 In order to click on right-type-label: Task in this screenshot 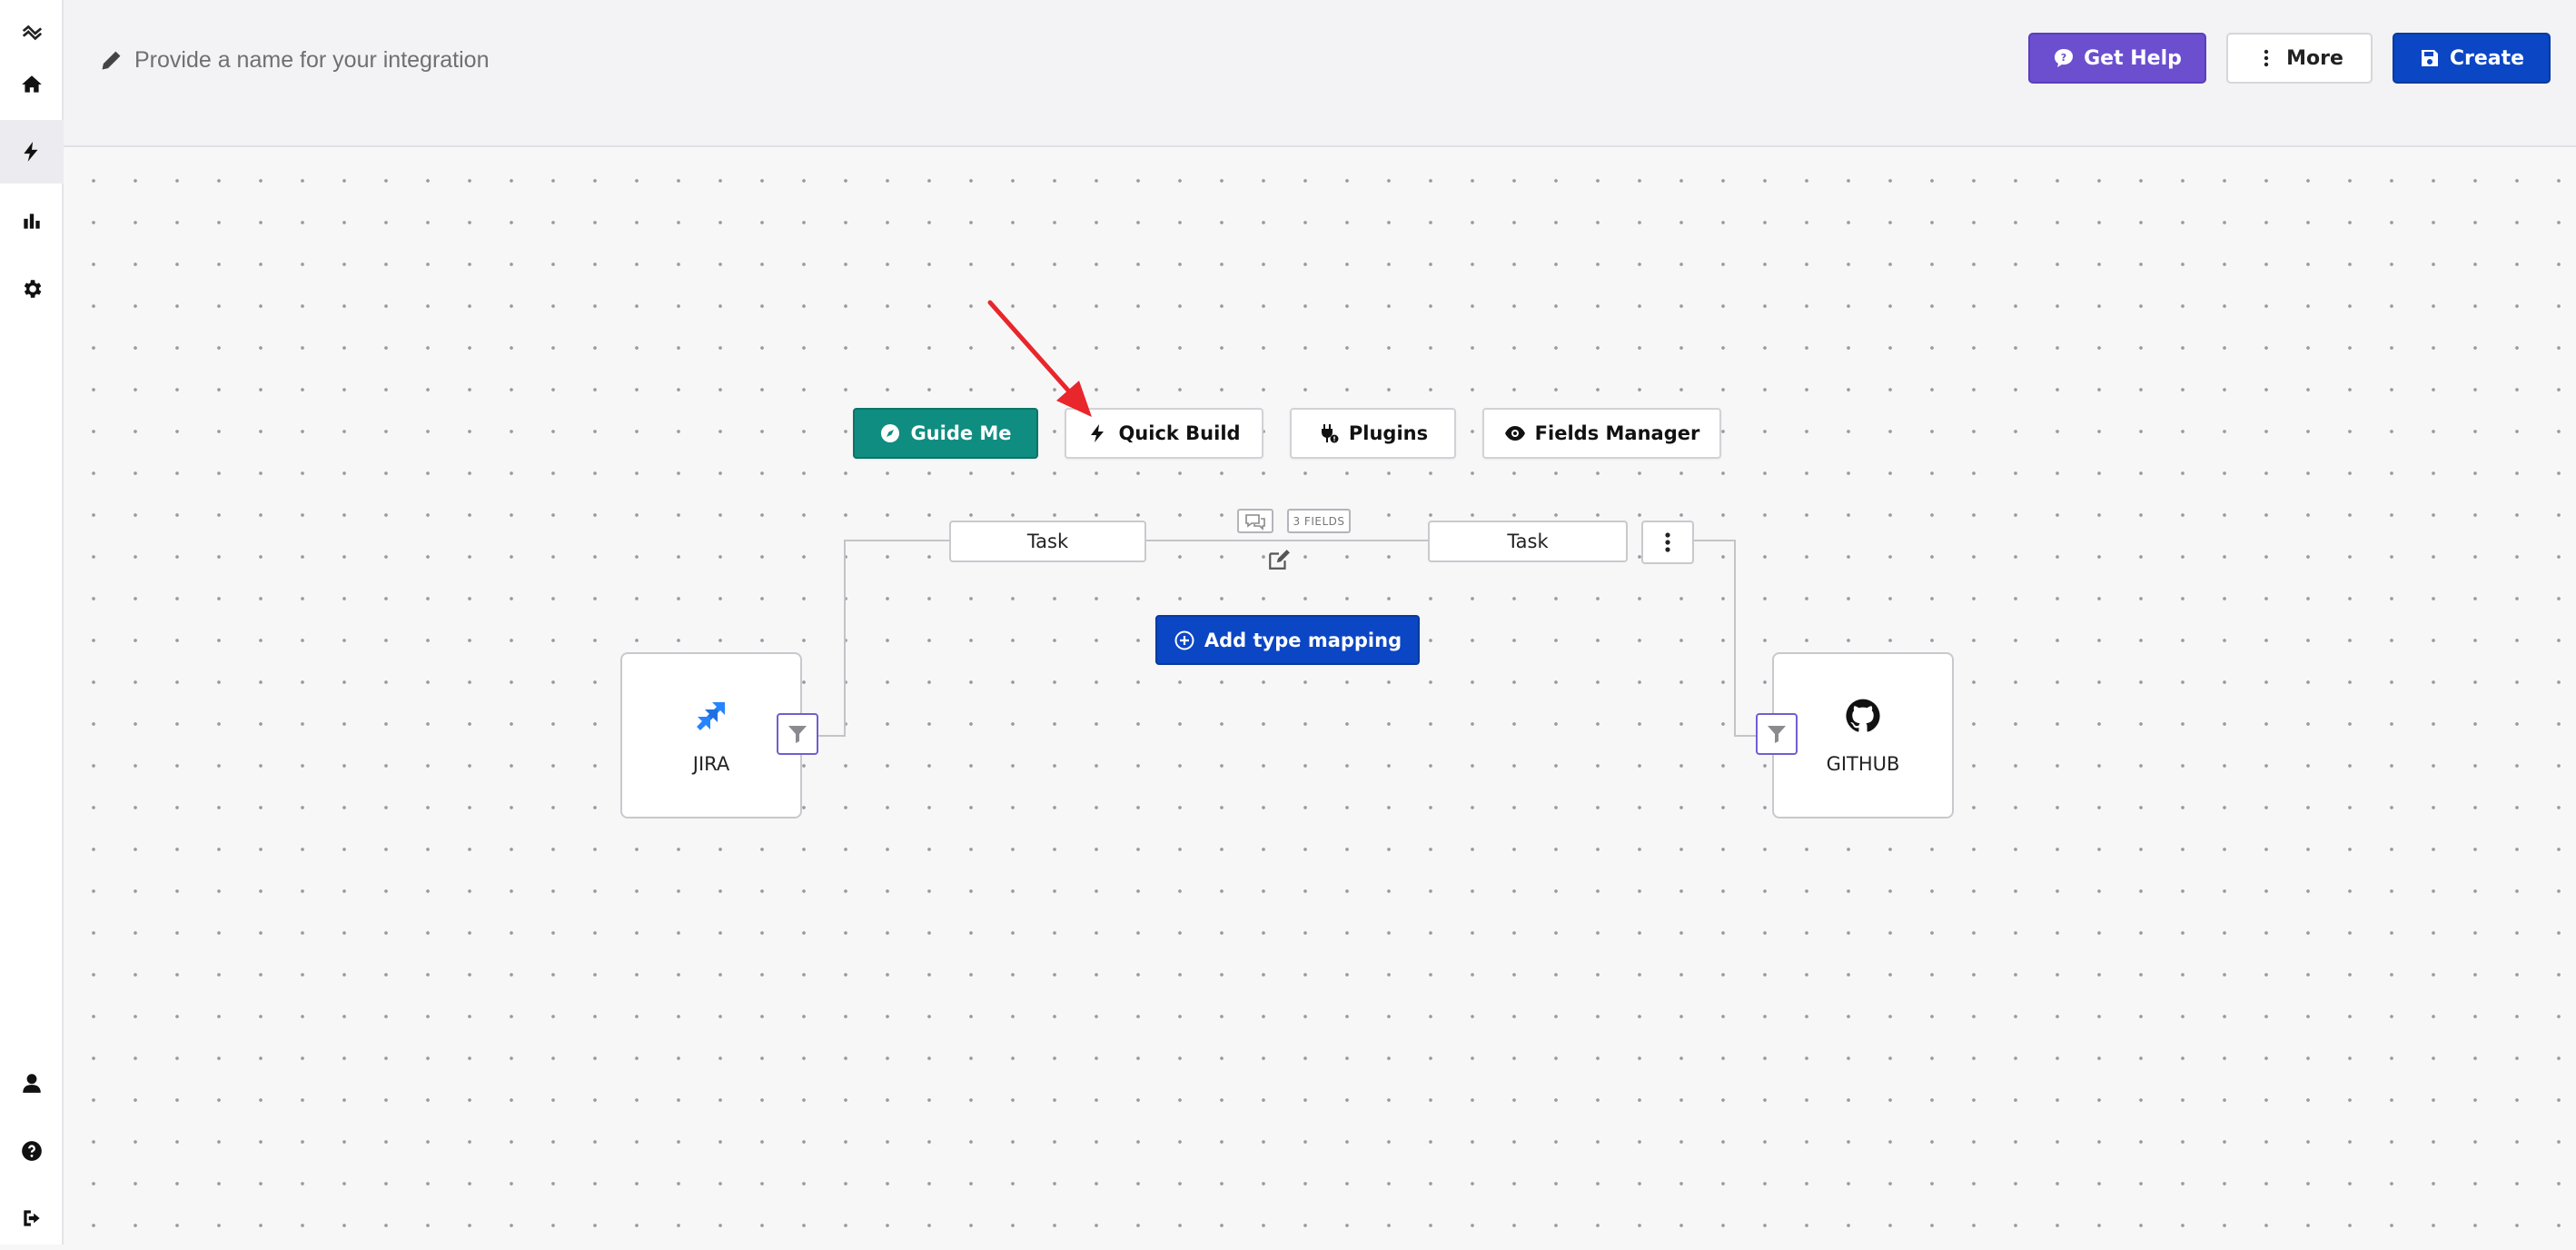, I will do `click(1528, 541)`.